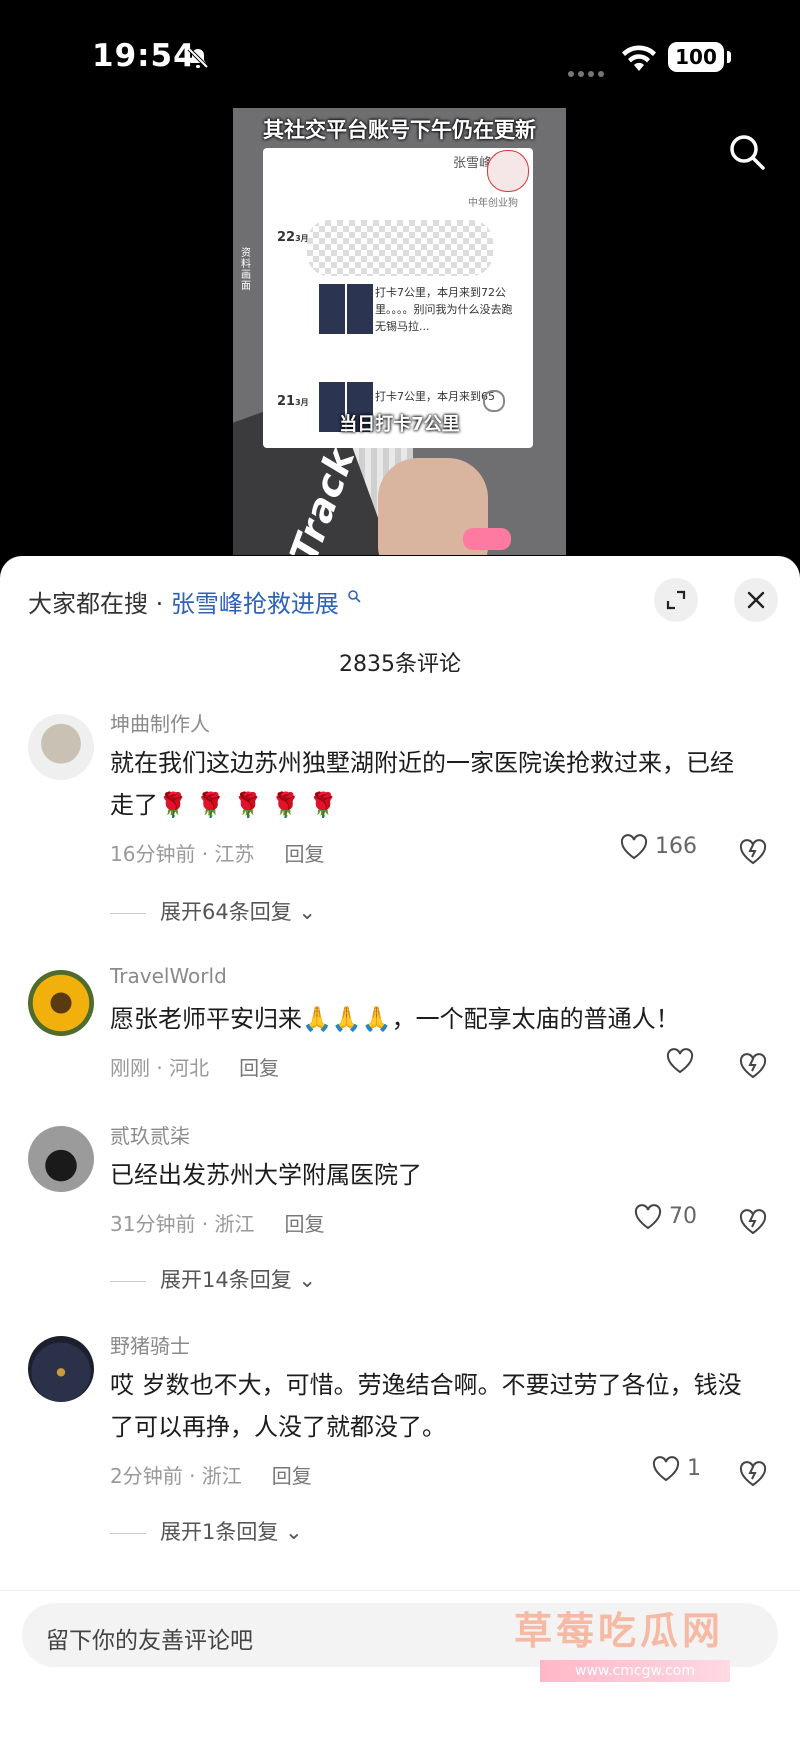  What do you see at coordinates (400, 60) in the screenshot?
I see `status-bar: 19:54 100` at bounding box center [400, 60].